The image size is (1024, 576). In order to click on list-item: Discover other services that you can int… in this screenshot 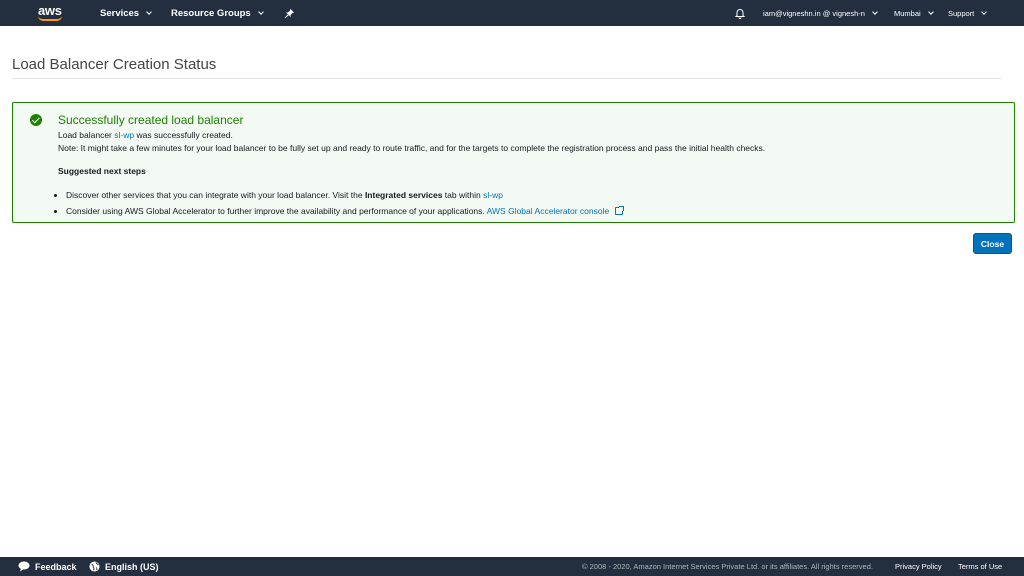, I will do `click(344, 195)`.